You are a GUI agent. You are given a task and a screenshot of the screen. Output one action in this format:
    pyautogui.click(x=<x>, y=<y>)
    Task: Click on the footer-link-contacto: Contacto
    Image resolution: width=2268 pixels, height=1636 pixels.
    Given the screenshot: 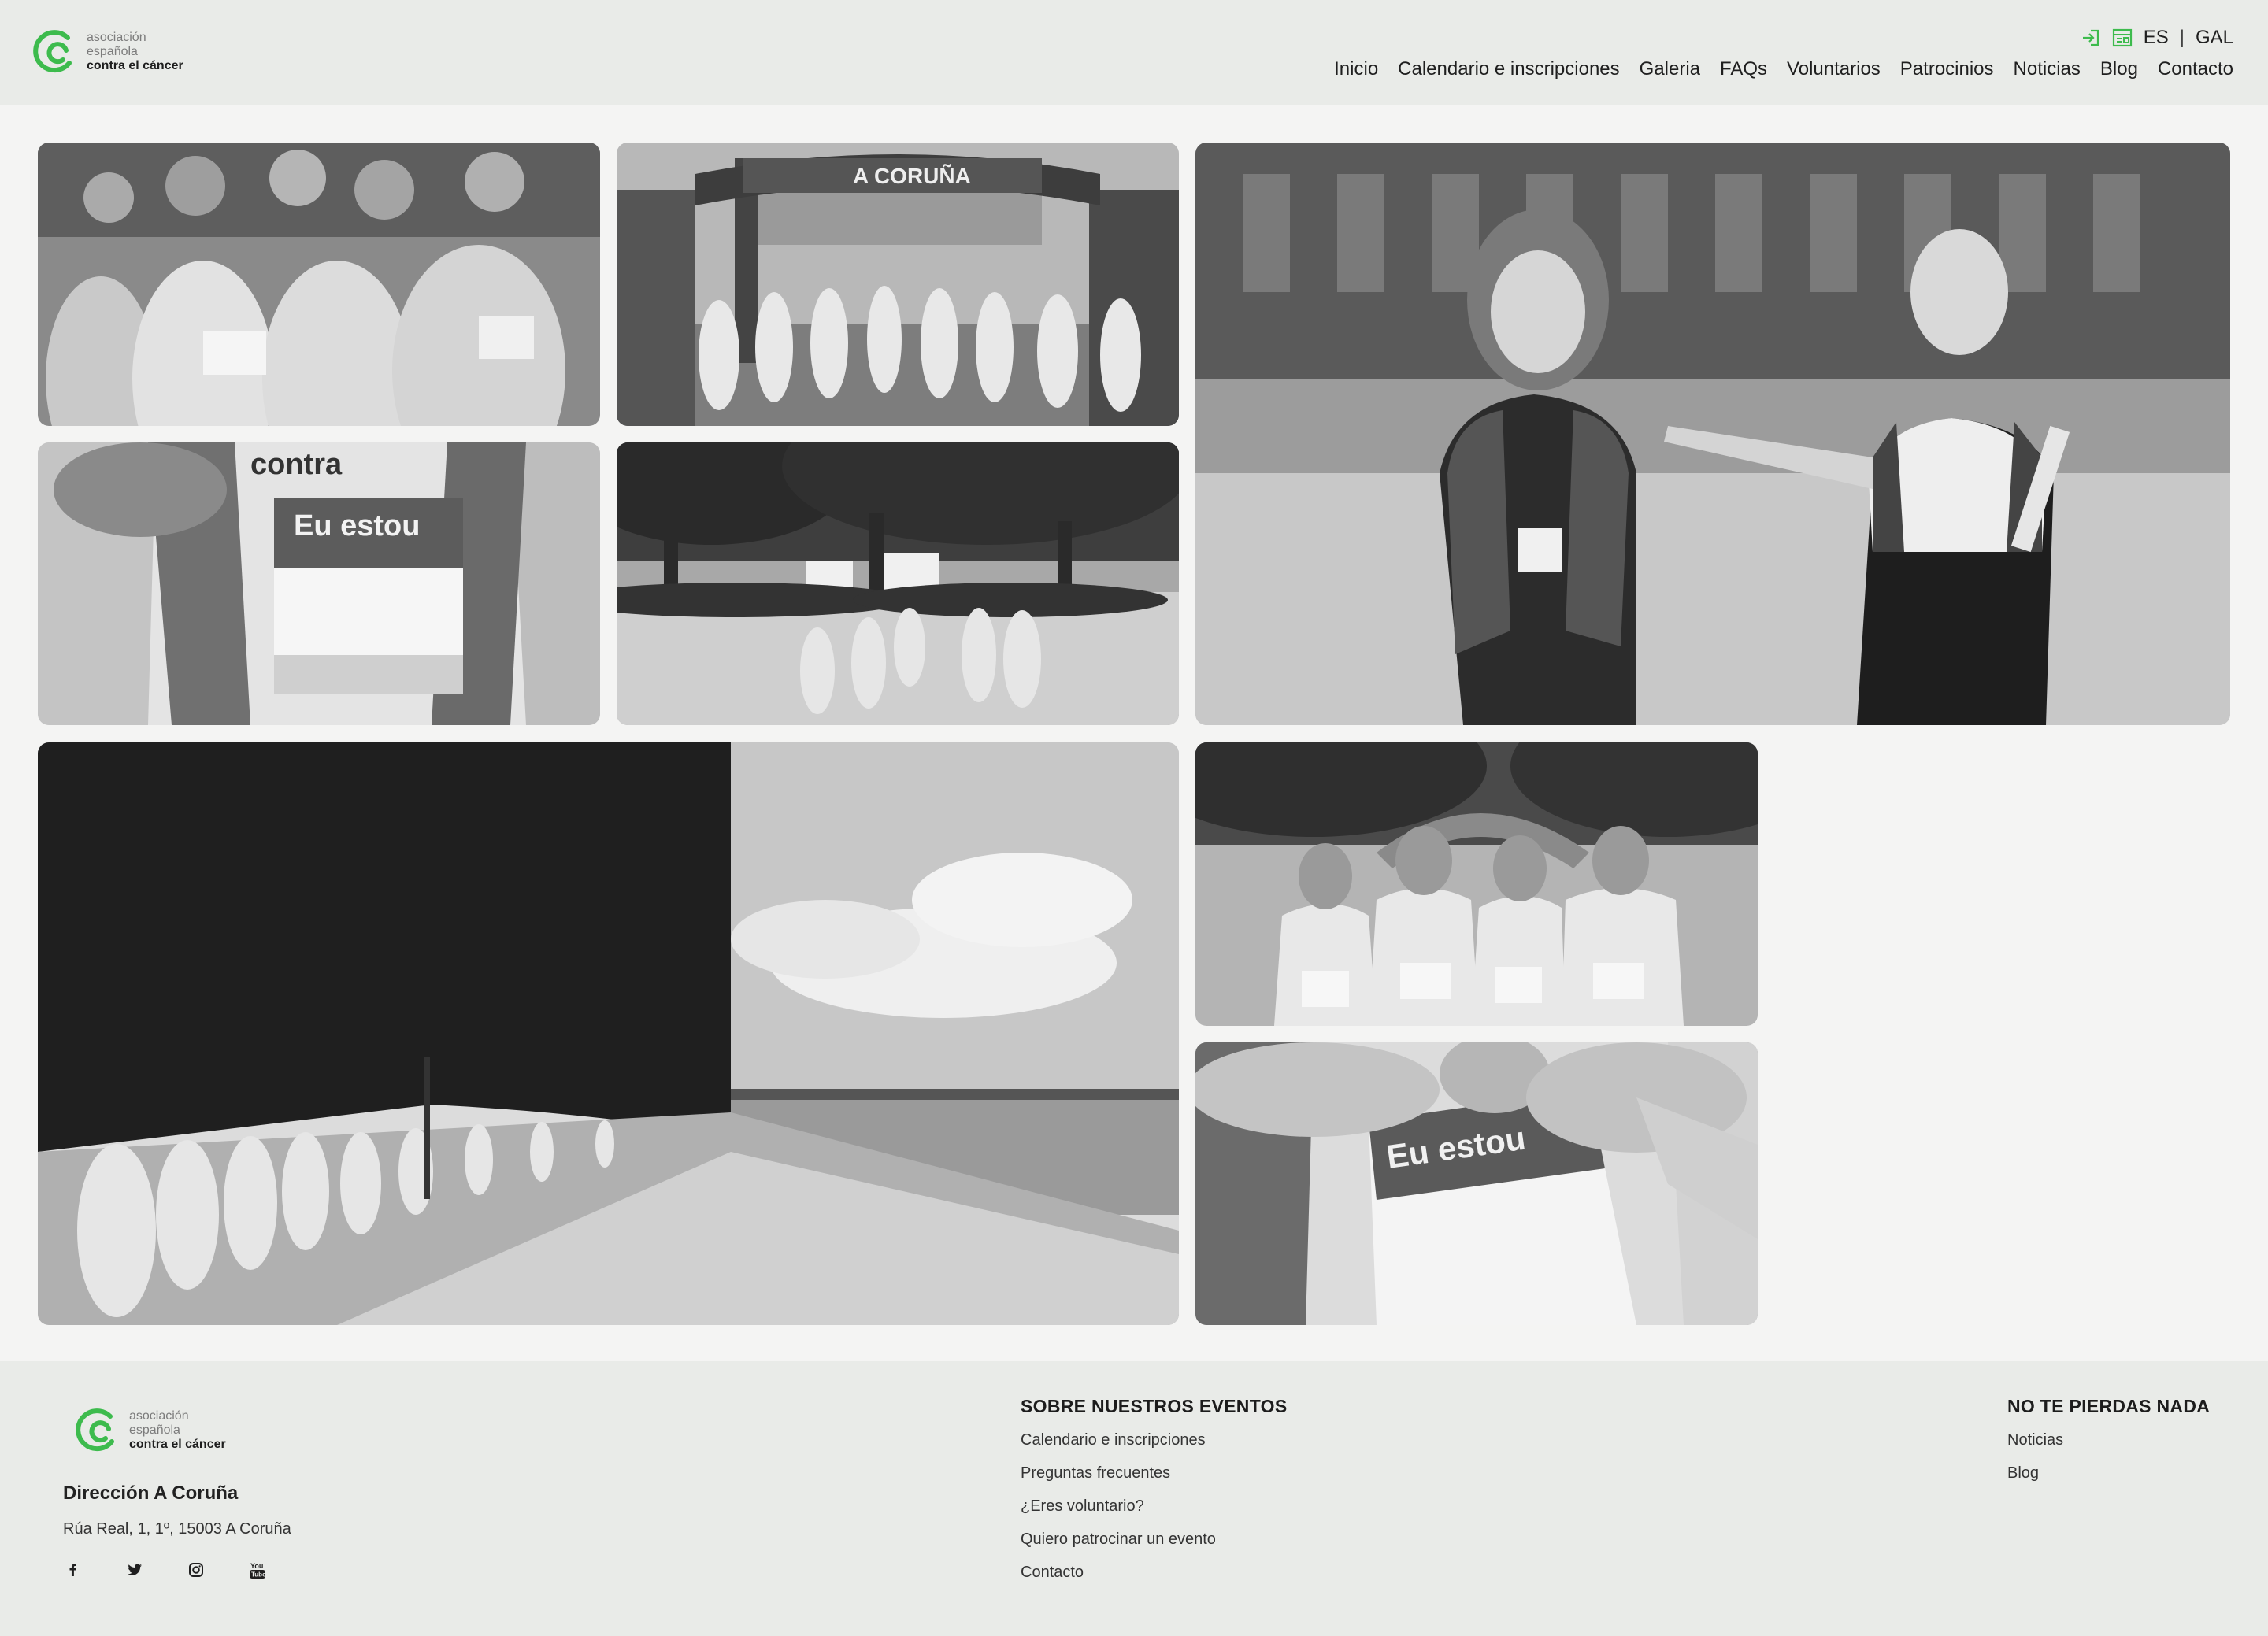 What is the action you would take?
    pyautogui.click(x=1154, y=1573)
    